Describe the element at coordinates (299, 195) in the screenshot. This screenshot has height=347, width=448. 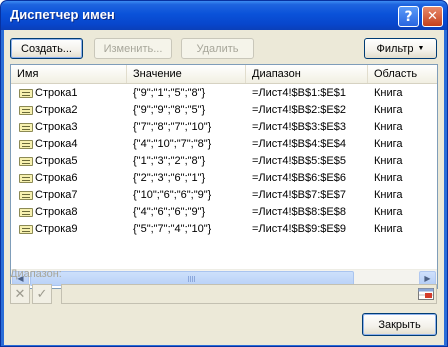
I see `cell-range: =Лист4!$B$7:$E$7` at that location.